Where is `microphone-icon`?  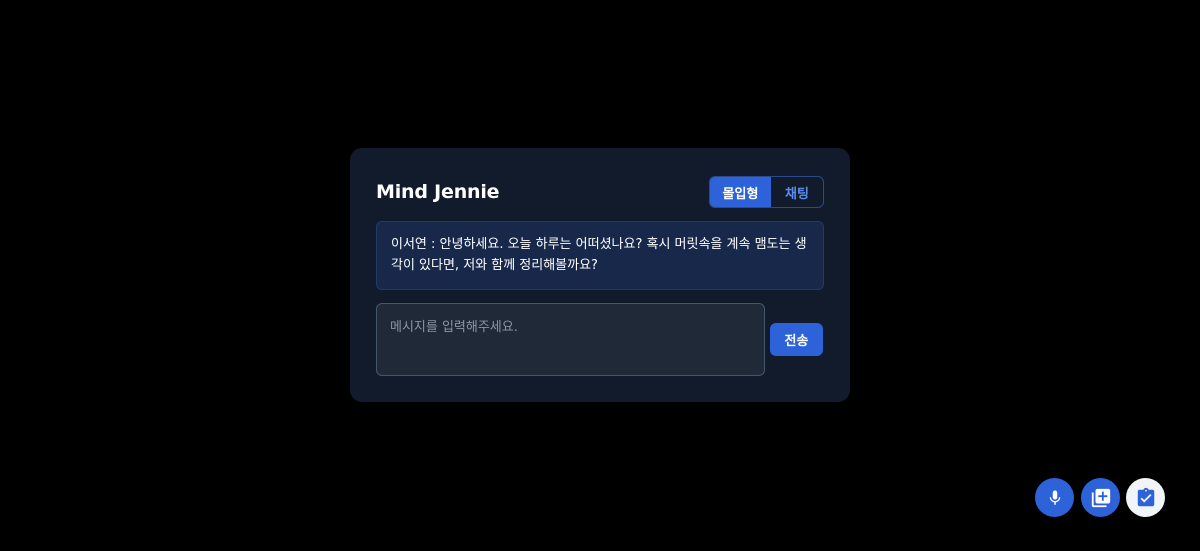
microphone-icon is located at coordinates (1054, 497).